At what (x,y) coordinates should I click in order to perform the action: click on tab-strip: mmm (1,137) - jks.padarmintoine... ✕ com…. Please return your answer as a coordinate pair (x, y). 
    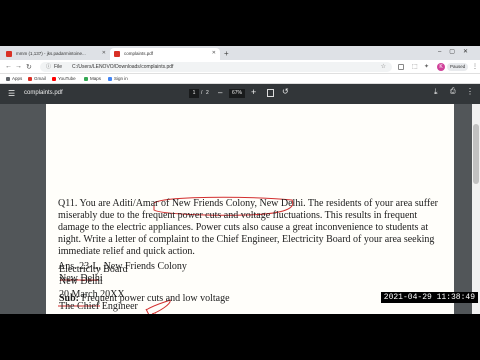
    Looking at the image, I should click on (240, 53).